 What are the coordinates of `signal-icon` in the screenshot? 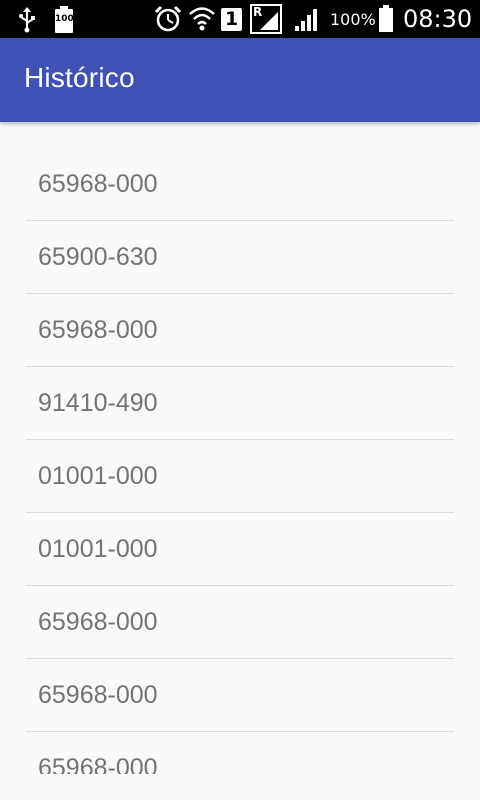 It's located at (306, 20).